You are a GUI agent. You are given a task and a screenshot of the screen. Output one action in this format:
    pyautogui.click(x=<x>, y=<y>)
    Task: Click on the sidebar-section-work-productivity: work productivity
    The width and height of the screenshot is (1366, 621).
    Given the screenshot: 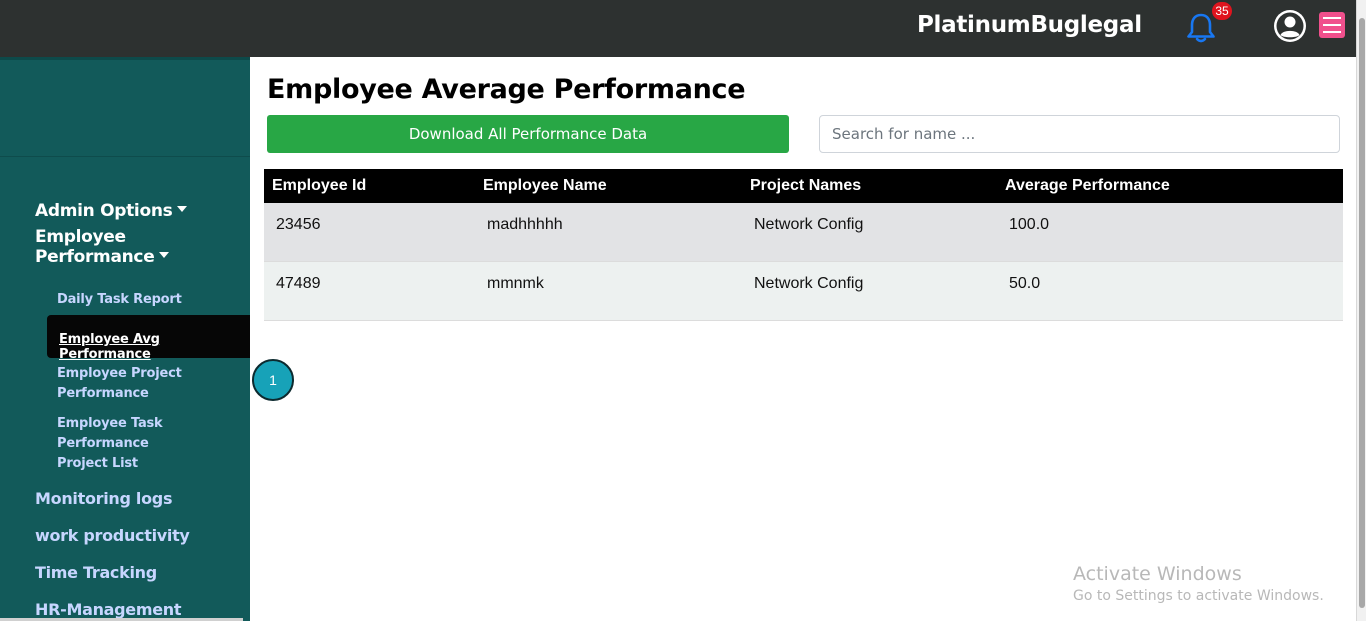 What is the action you would take?
    pyautogui.click(x=112, y=535)
    